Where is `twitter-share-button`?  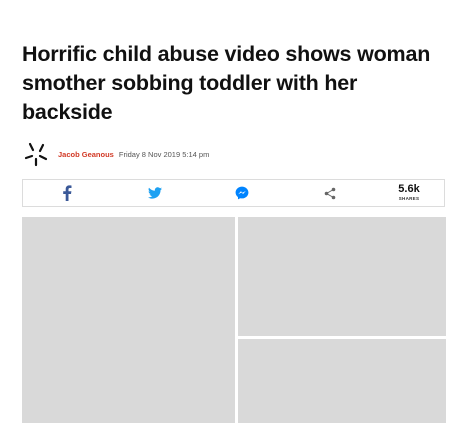 twitter-share-button is located at coordinates (155, 193).